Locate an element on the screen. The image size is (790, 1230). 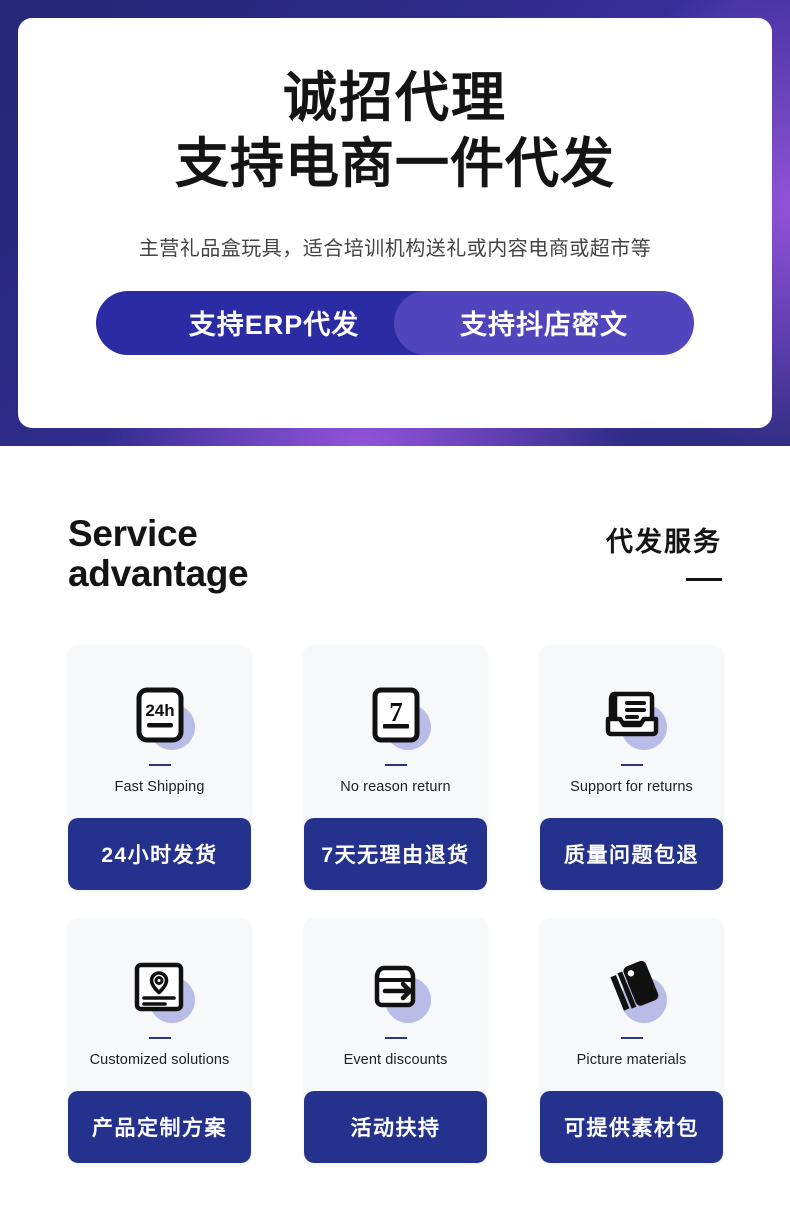
service-card-top: Event discounts is located at coordinates (395, 1007).